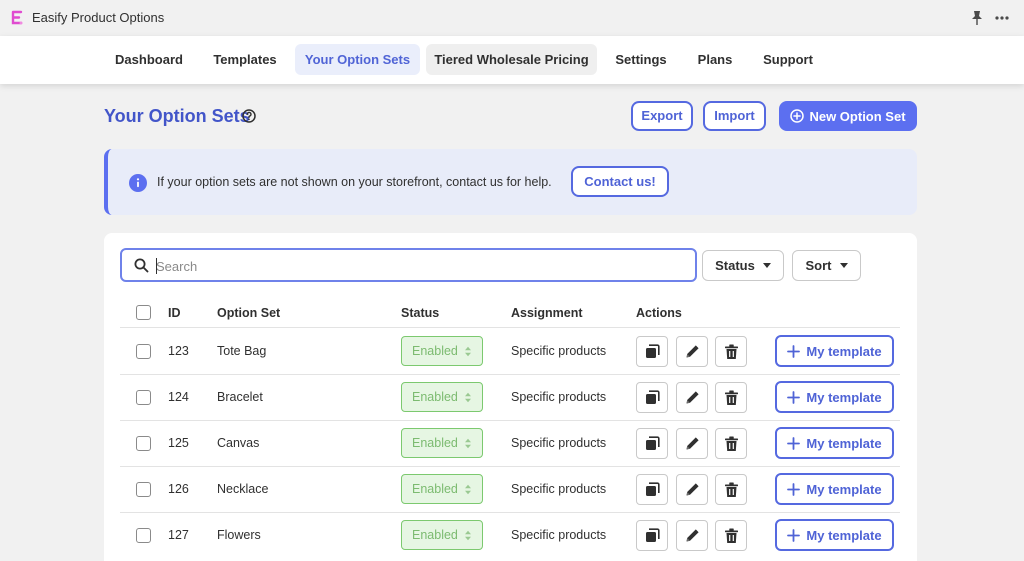 The width and height of the screenshot is (1024, 561). What do you see at coordinates (715, 59) in the screenshot?
I see `tab-plans: Plans` at bounding box center [715, 59].